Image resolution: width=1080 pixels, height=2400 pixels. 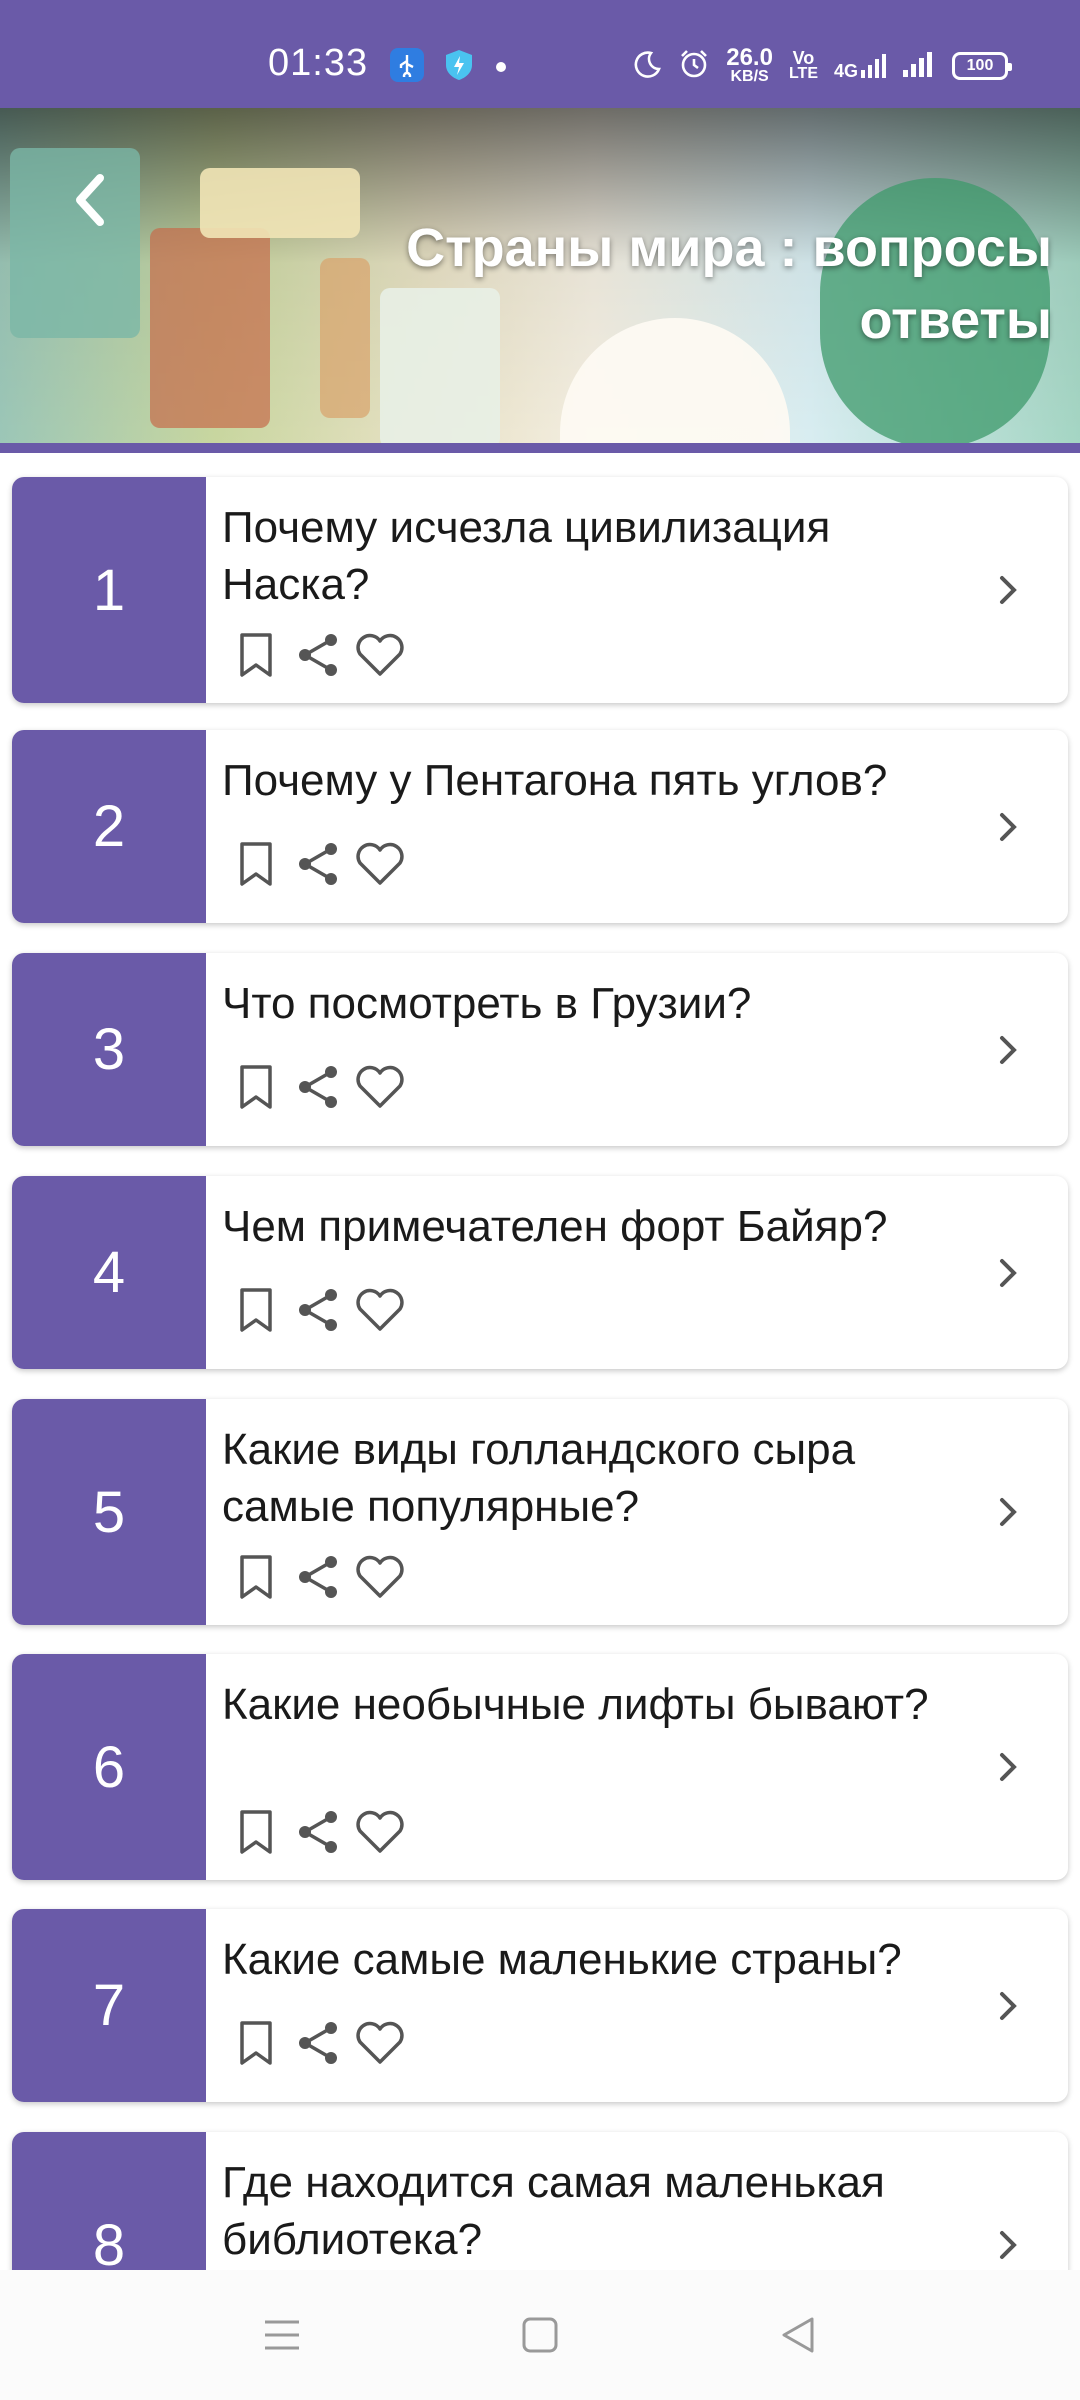 What do you see at coordinates (282, 2335) in the screenshot?
I see `menu-icon` at bounding box center [282, 2335].